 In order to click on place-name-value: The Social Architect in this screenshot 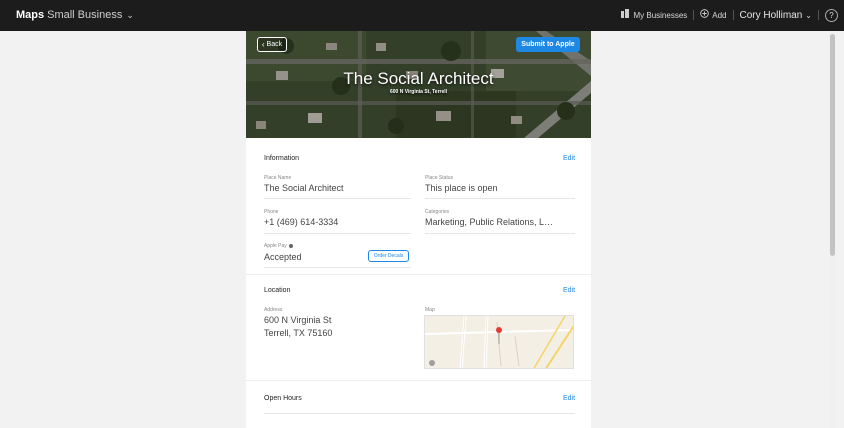, I will do `click(304, 188)`.